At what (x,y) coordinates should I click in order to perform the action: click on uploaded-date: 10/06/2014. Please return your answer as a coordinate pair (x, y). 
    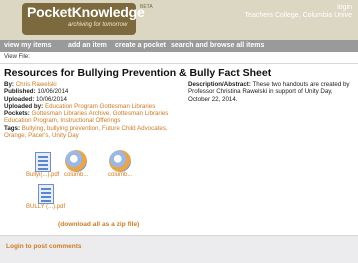
    Looking at the image, I should click on (51, 99).